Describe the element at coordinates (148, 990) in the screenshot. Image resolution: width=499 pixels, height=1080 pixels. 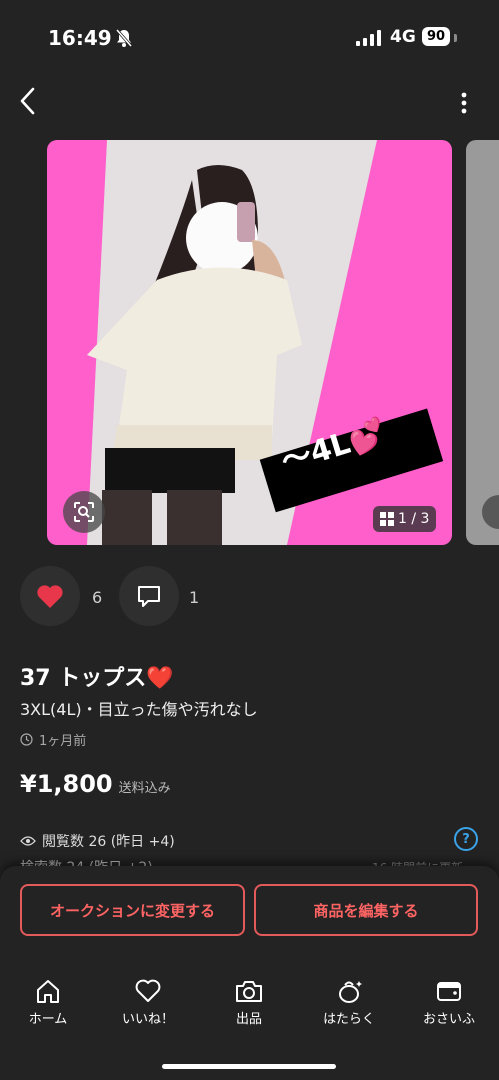
I see `heart-icon` at that location.